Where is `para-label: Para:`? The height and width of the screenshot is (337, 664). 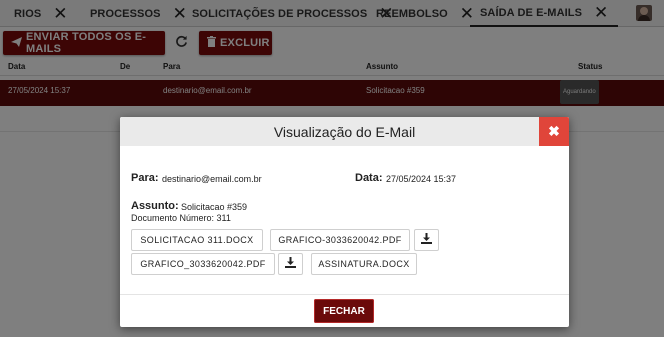 para-label: Para: is located at coordinates (145, 178).